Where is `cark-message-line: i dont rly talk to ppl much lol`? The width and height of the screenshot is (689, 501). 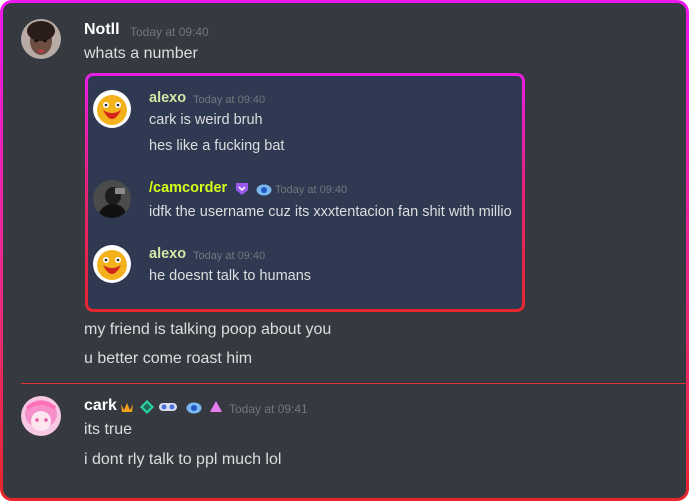 cark-message-line: i dont rly talk to ppl much lol is located at coordinates (183, 459).